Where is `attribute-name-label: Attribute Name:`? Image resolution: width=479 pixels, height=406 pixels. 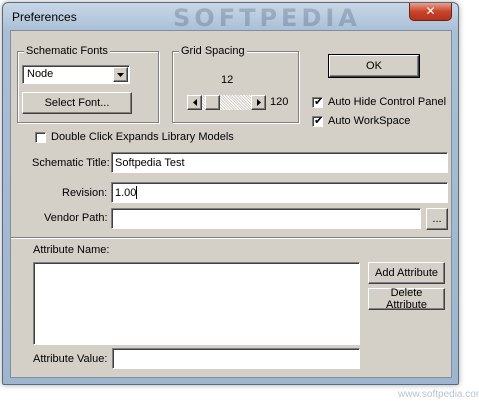
attribute-name-label: Attribute Name: is located at coordinates (71, 250).